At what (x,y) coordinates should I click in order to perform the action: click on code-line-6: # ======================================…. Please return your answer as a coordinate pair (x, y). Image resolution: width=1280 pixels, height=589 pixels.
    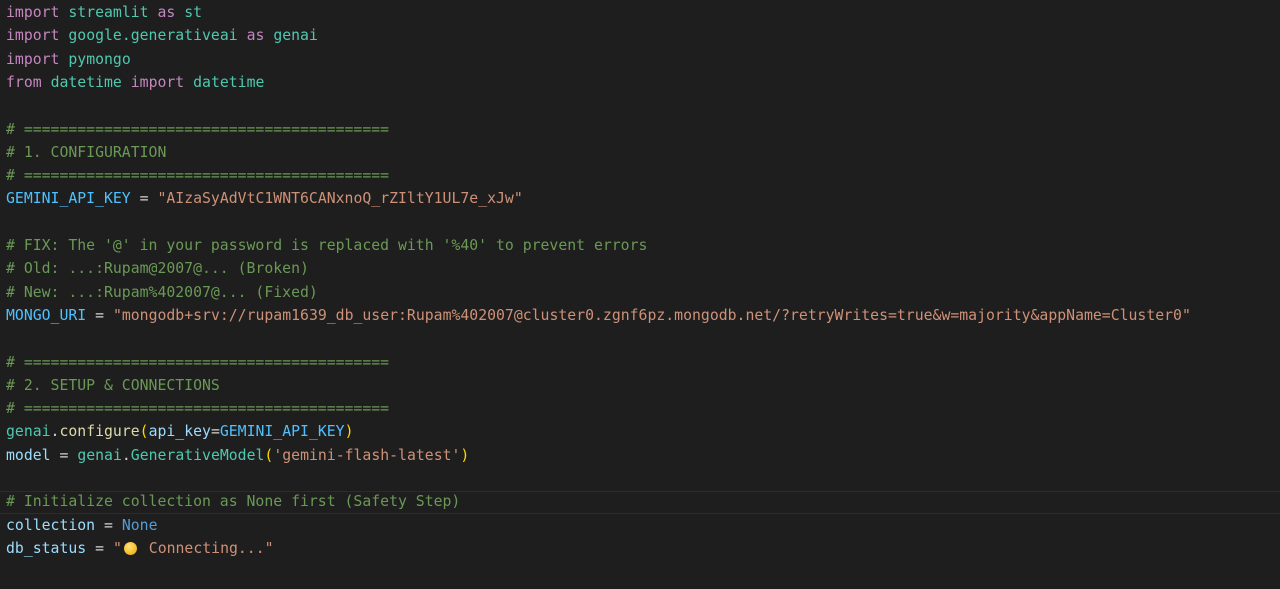
    Looking at the image, I should click on (198, 129).